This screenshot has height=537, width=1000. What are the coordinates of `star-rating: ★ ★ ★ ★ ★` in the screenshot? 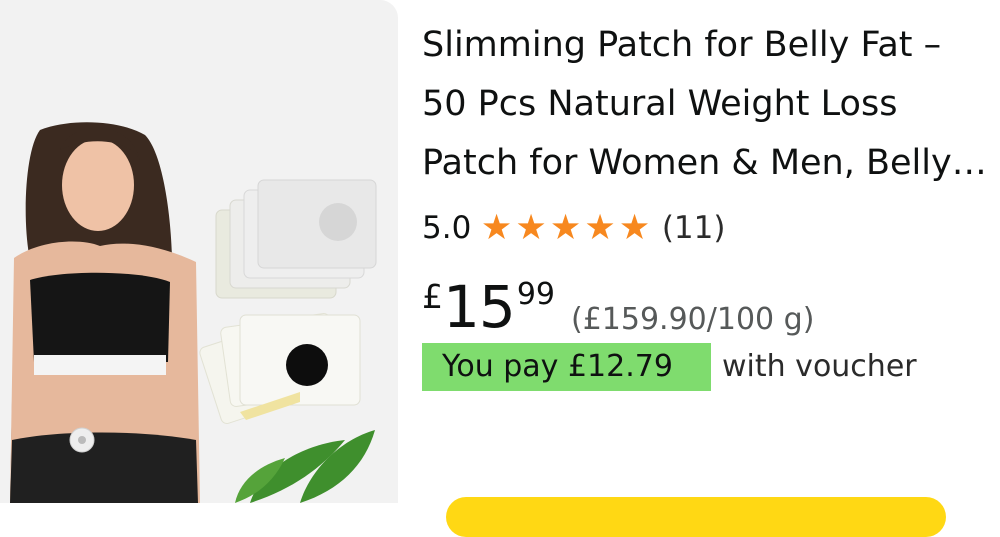 It's located at (565, 228).